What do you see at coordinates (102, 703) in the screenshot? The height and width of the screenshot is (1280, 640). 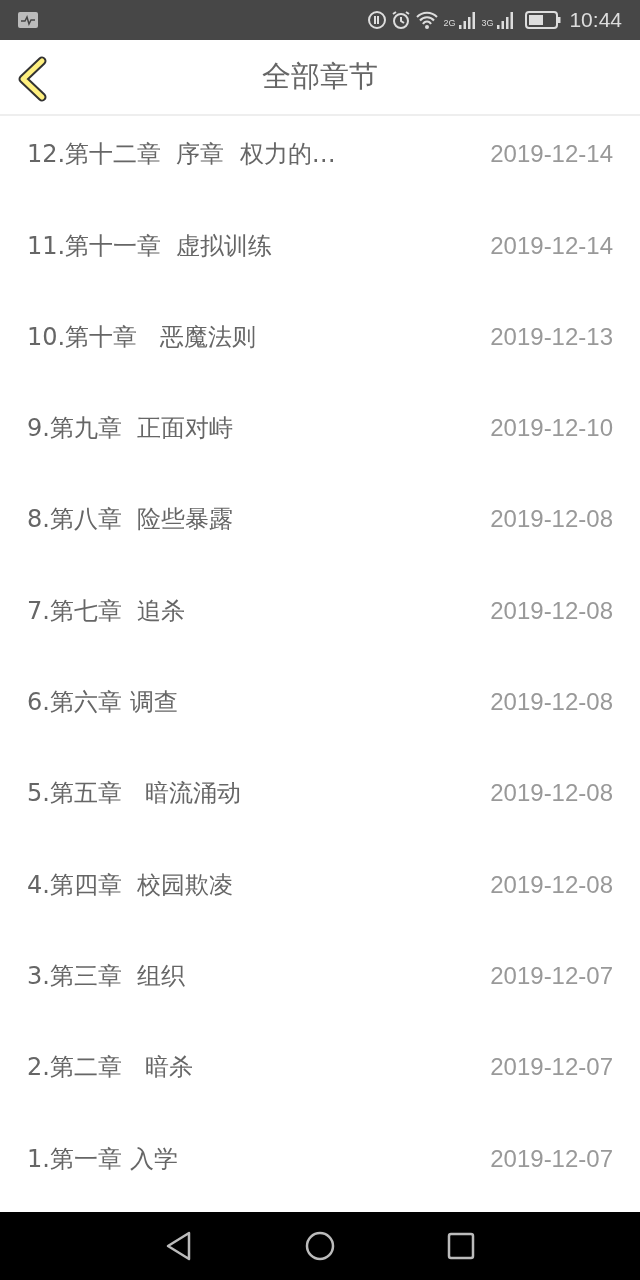 I see `chapter-title: 6.第六章 调查` at bounding box center [102, 703].